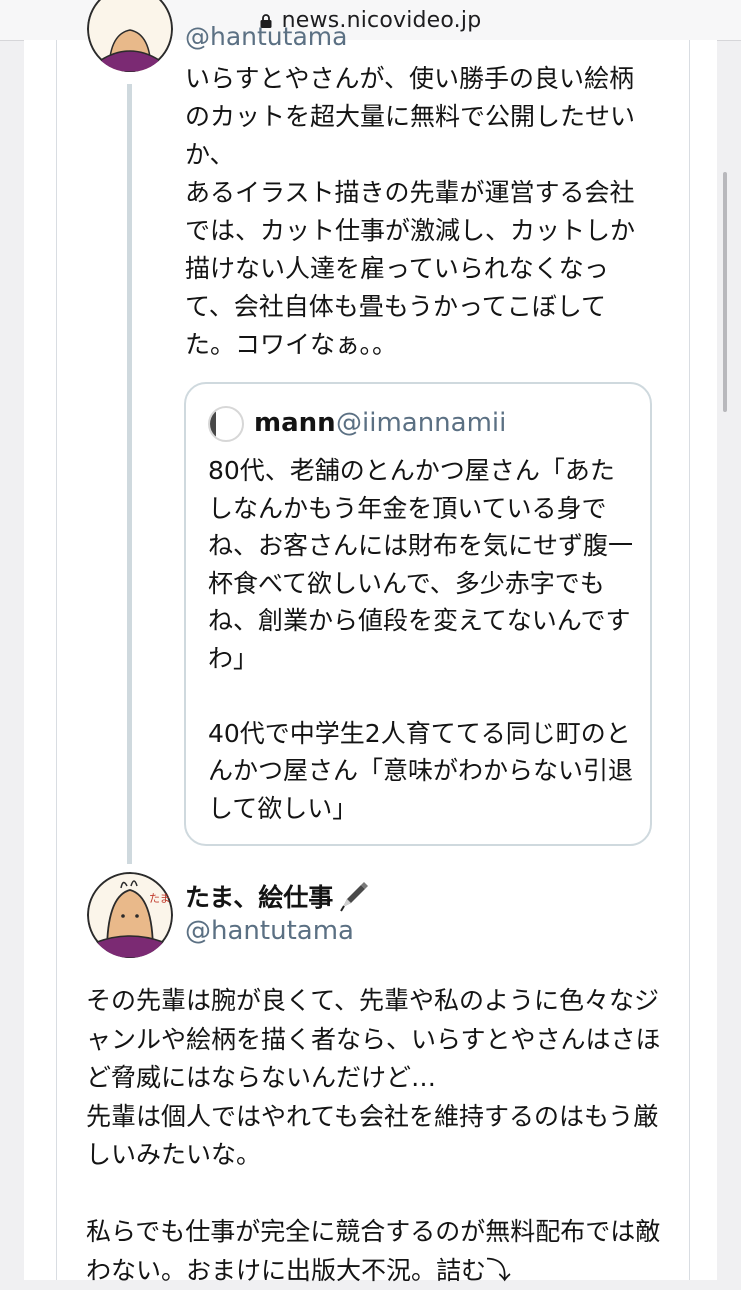 Image resolution: width=741 pixels, height=1290 pixels. I want to click on quote-author-name: mann, so click(295, 423).